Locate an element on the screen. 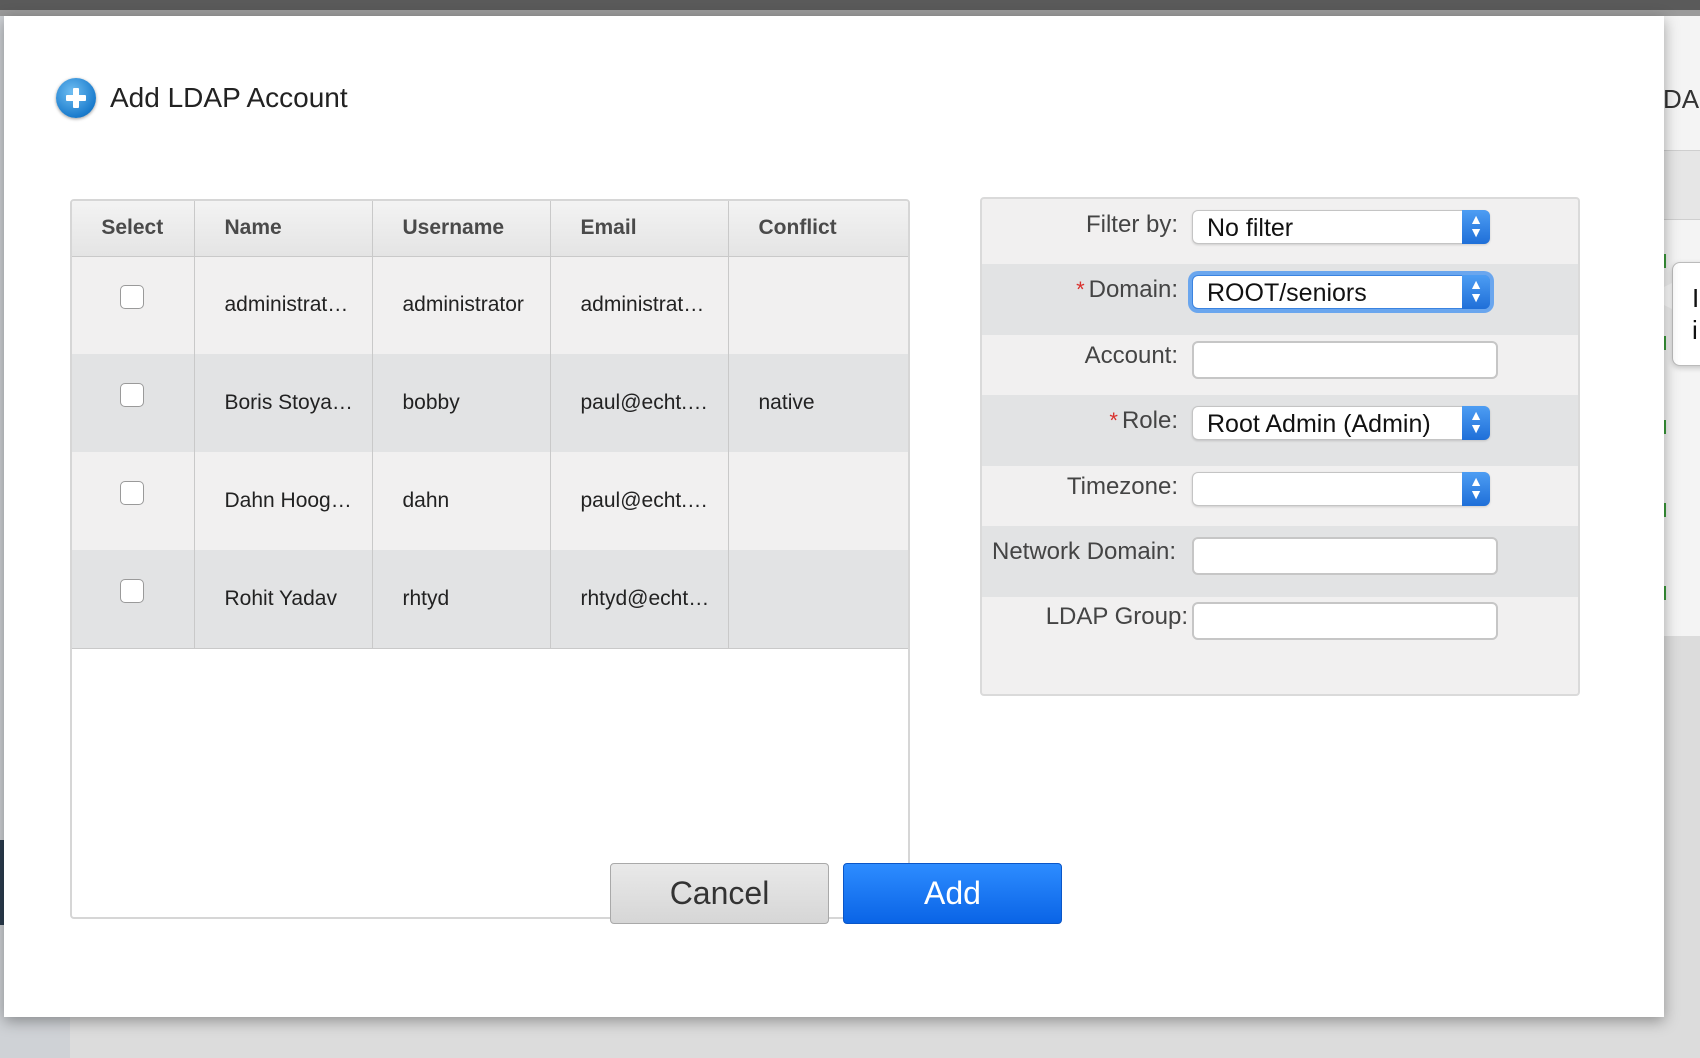 The width and height of the screenshot is (1700, 1058). role-label: Role: is located at coordinates (1149, 420).